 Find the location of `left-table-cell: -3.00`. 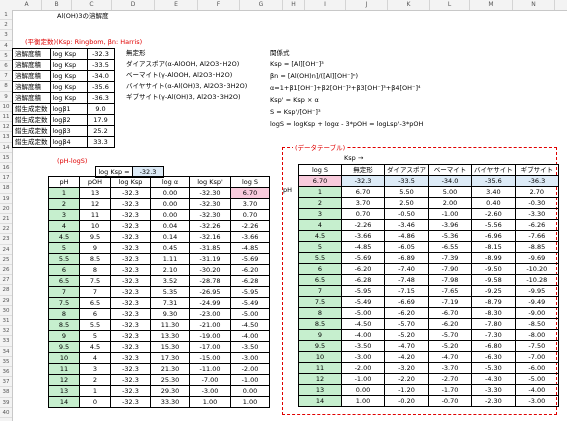

left-table-cell: -3.00 is located at coordinates (250, 358).